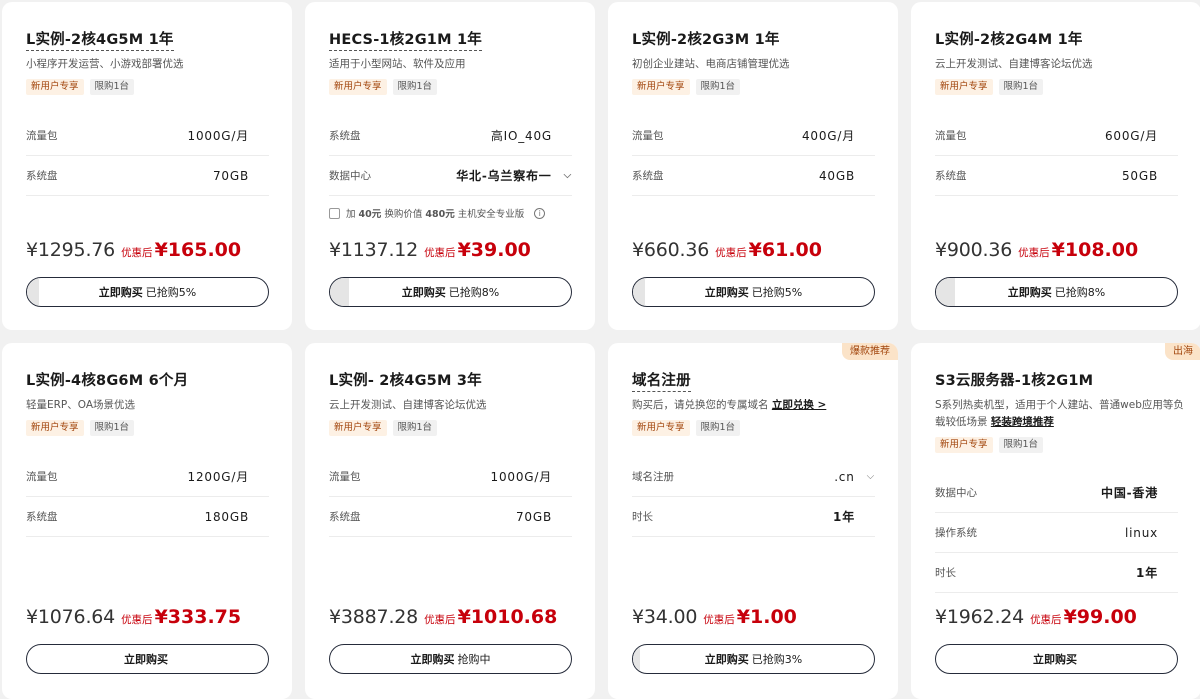 The height and width of the screenshot is (699, 1200). I want to click on cross-border-link: 轻装跨境推荐, so click(1022, 422).